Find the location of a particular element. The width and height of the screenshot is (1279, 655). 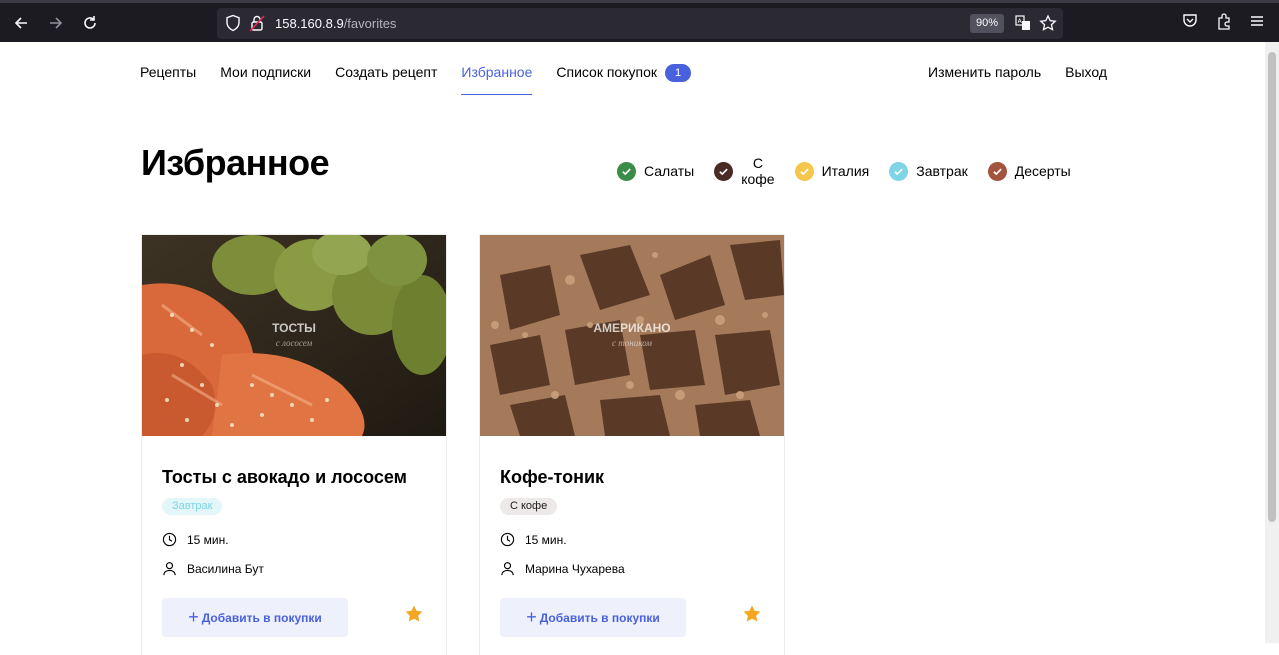

tag-filter-breakfast: Завтрак is located at coordinates (928, 171).